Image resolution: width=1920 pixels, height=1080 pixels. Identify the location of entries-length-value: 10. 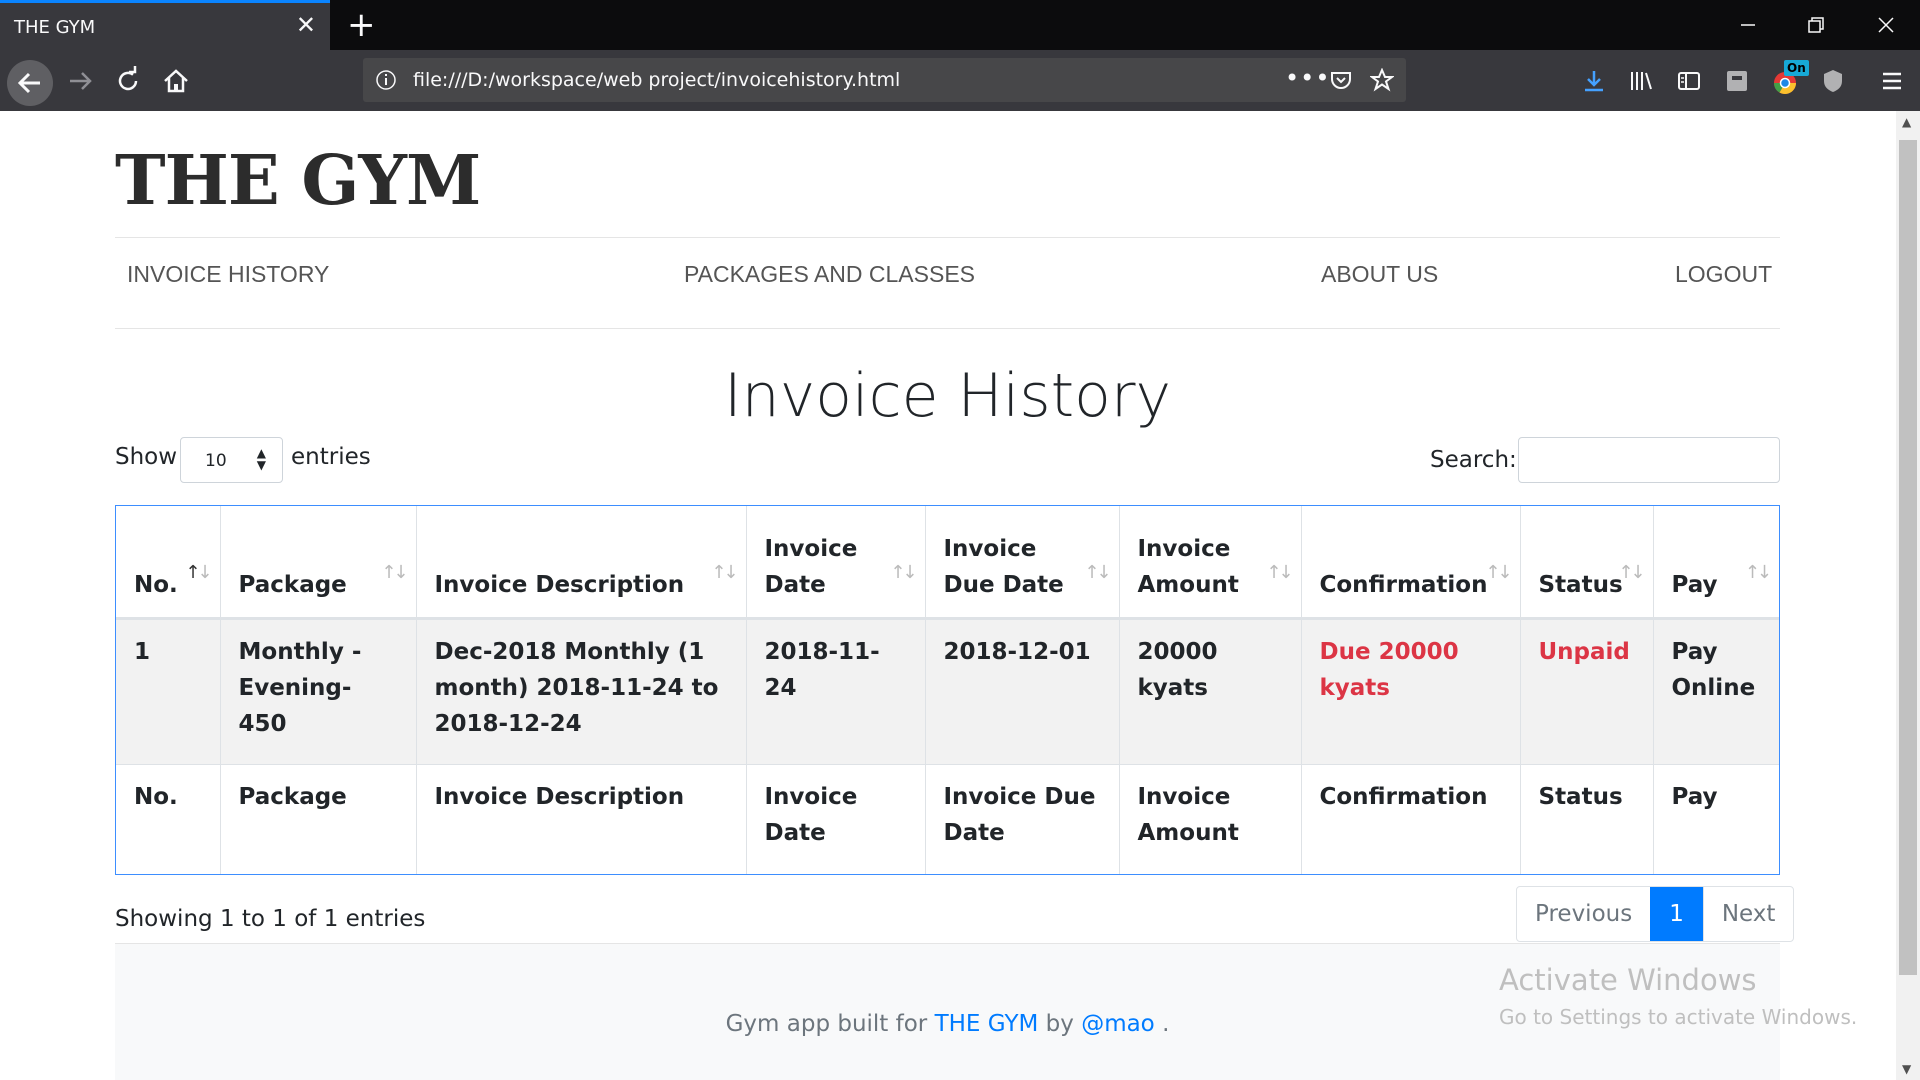
(216, 461).